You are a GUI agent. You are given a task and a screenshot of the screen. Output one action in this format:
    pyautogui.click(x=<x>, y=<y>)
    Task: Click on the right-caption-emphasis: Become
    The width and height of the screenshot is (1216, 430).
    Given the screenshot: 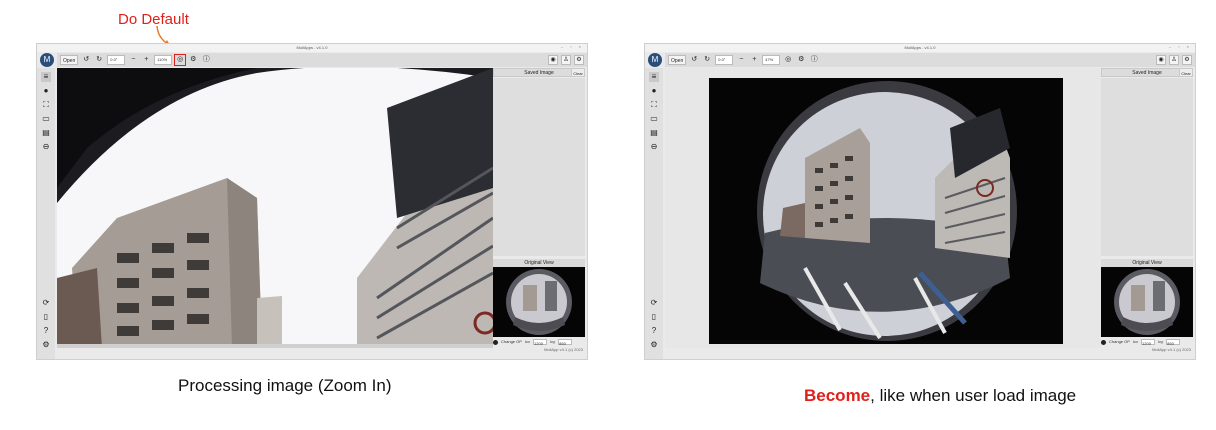 What is the action you would take?
    pyautogui.click(x=837, y=395)
    